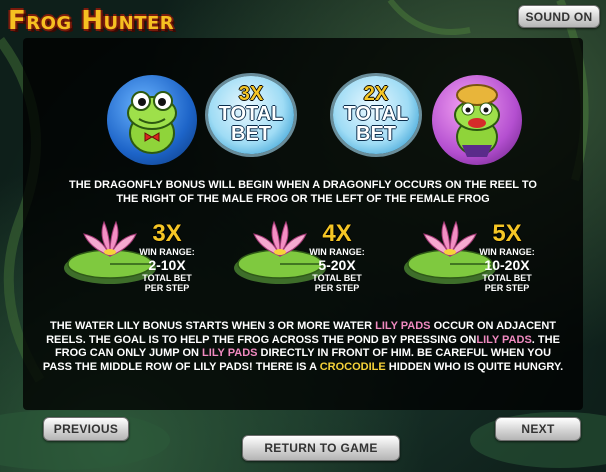 The width and height of the screenshot is (606, 472). I want to click on frog-hunter-logo: Frog Hunter, so click(91, 21).